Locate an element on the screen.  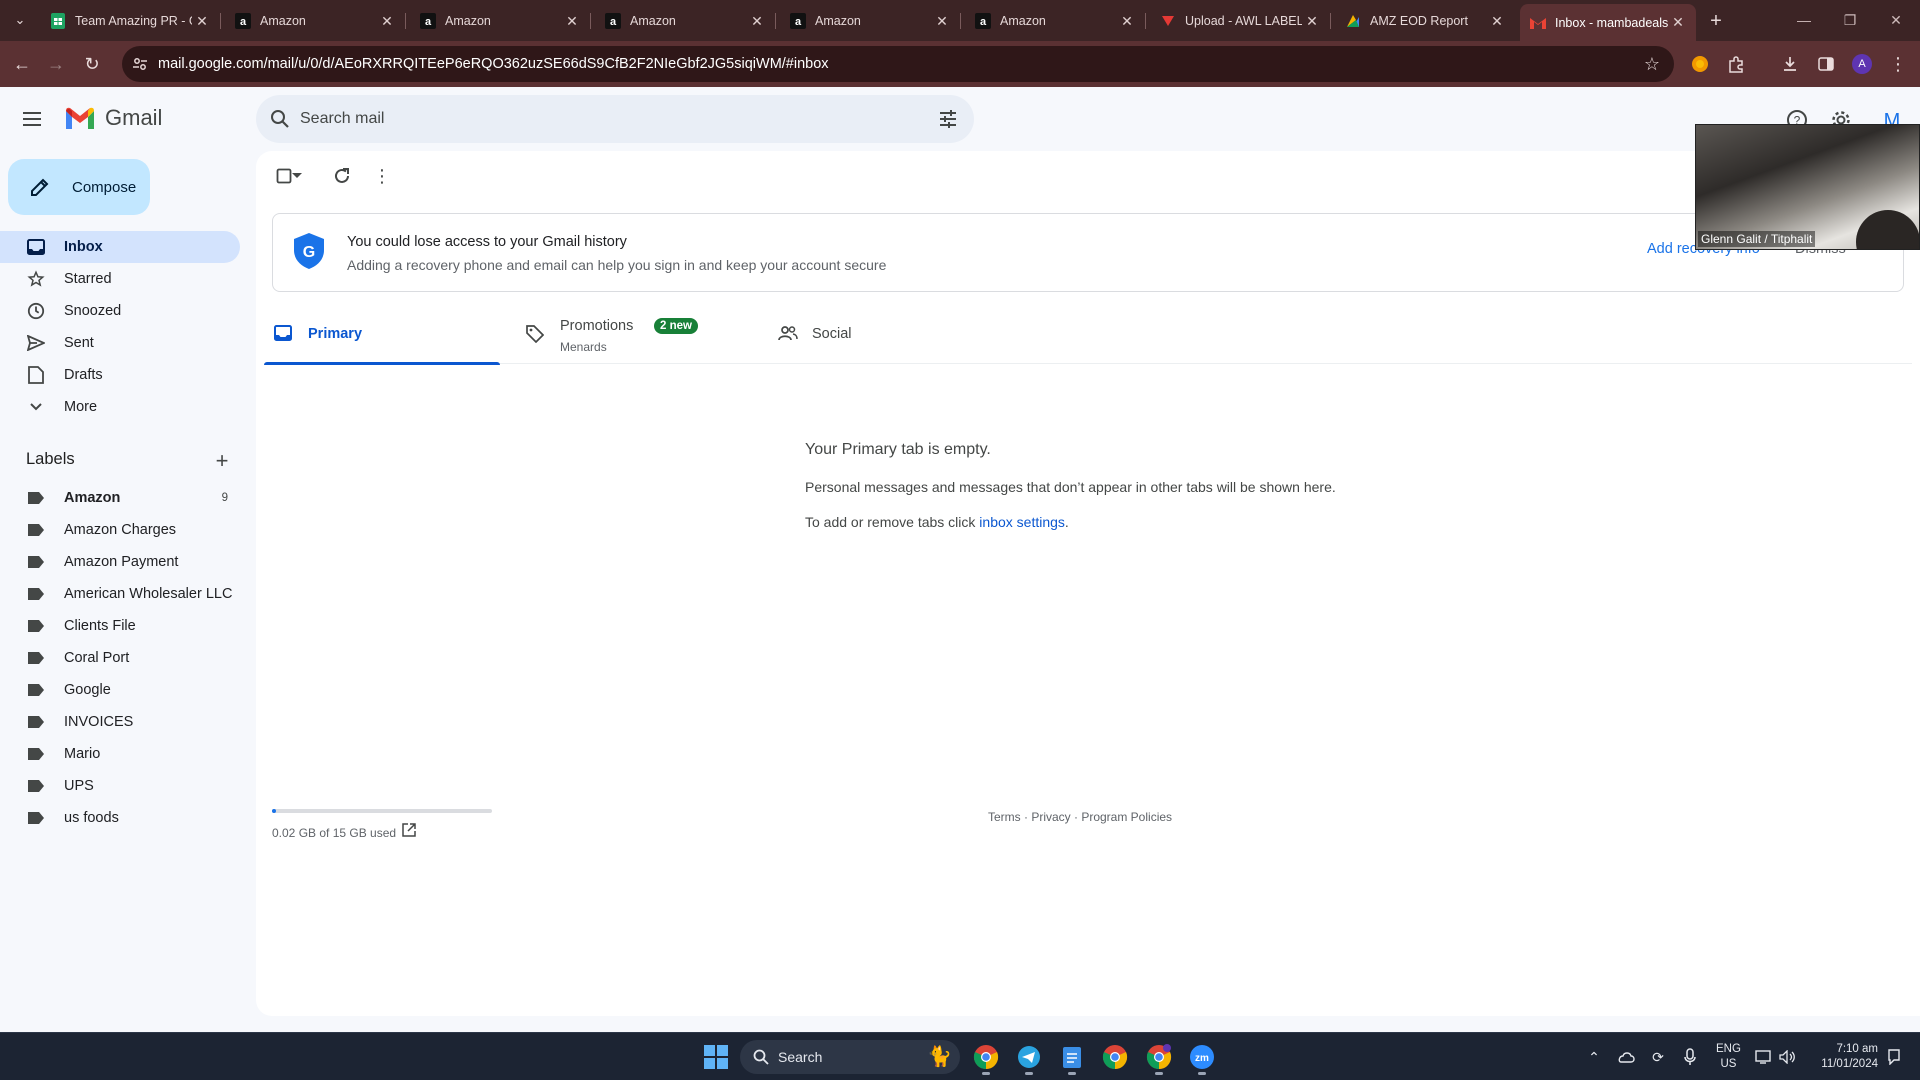
volume-icon is located at coordinates (1788, 1057).